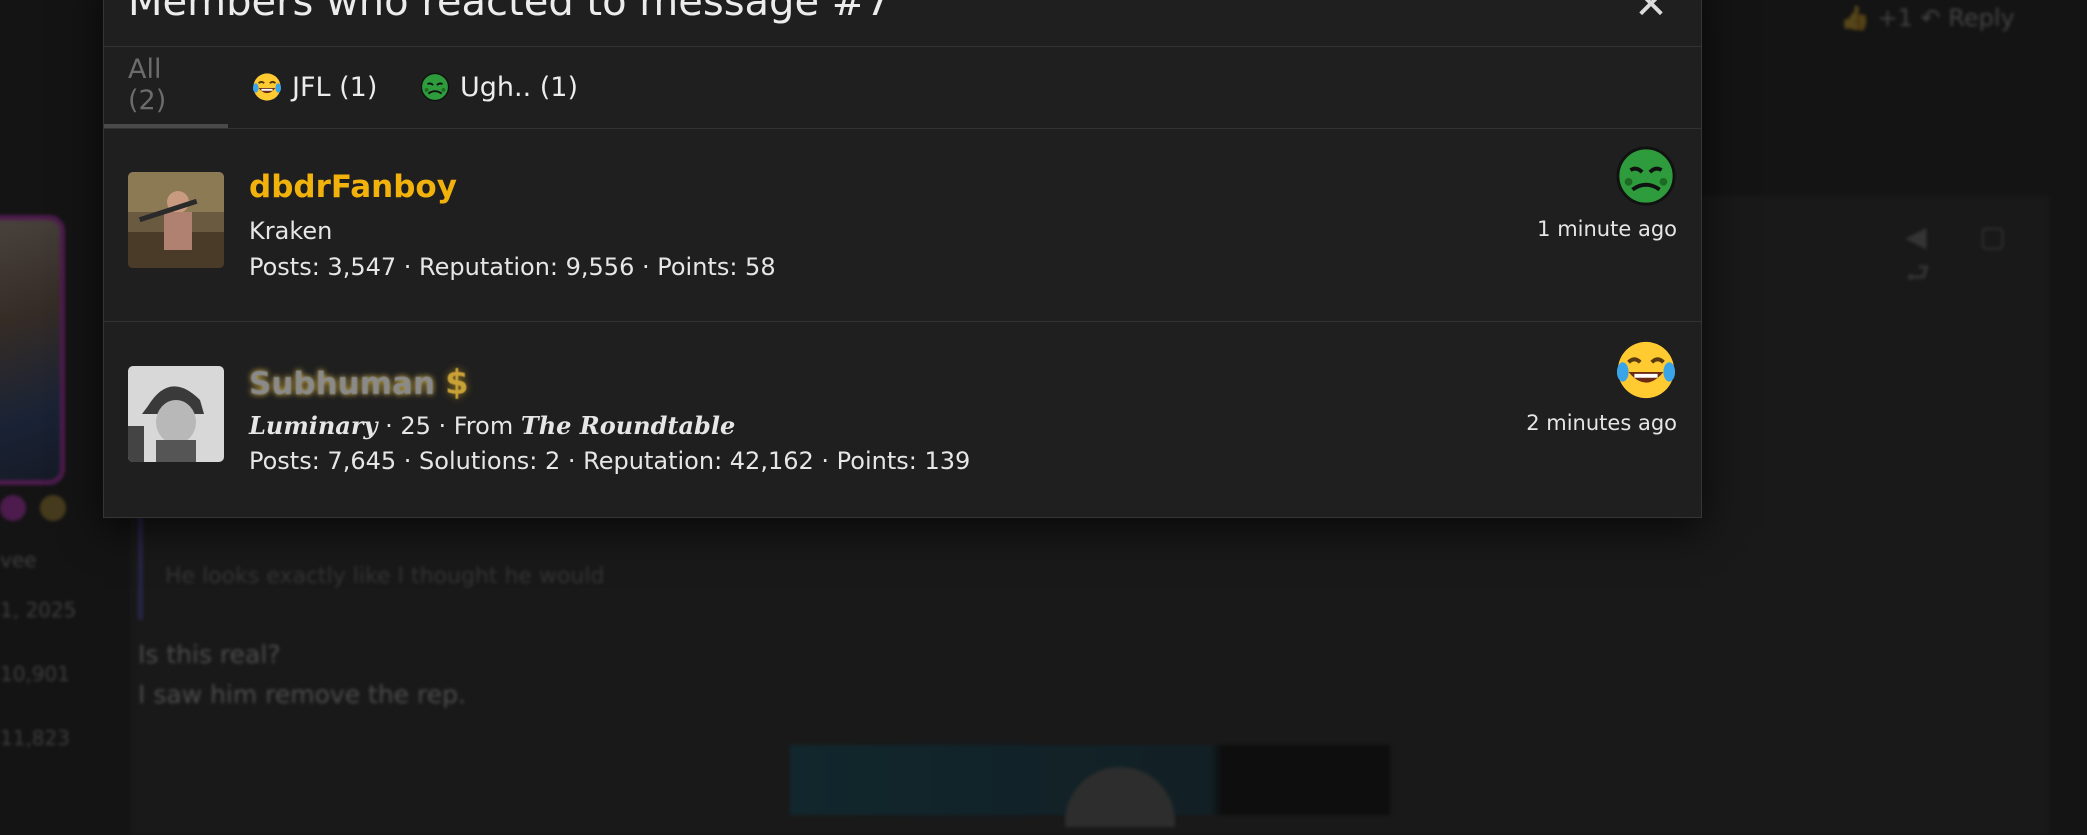  Describe the element at coordinates (209, 654) in the screenshot. I see `post-line: Is this real?` at that location.